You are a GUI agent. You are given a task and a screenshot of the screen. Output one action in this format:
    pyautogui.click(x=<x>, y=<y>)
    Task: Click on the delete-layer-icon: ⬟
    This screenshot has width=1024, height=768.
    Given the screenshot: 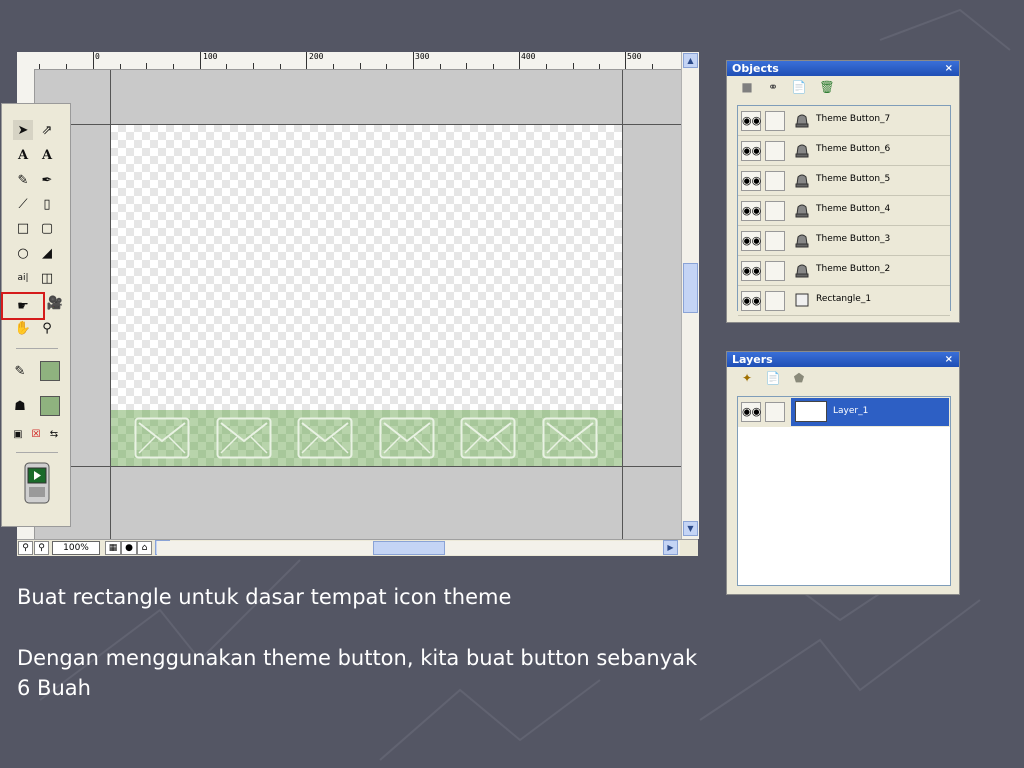 What is the action you would take?
    pyautogui.click(x=799, y=378)
    